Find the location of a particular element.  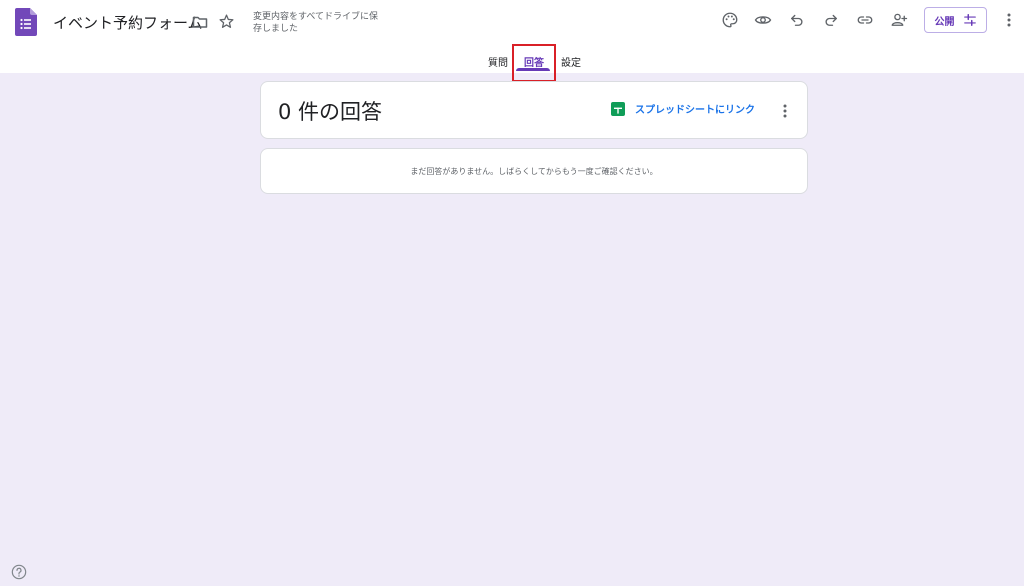

no-responses-message: まだ回答がありません。しばらくしてからもう一度ご確認ください。 is located at coordinates (534, 171).